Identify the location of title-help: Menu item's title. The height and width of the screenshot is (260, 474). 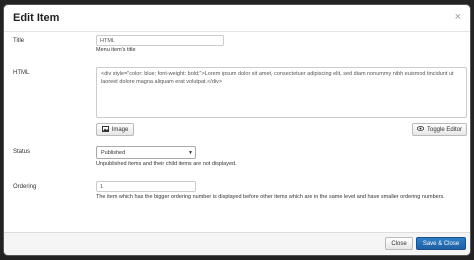
(116, 50).